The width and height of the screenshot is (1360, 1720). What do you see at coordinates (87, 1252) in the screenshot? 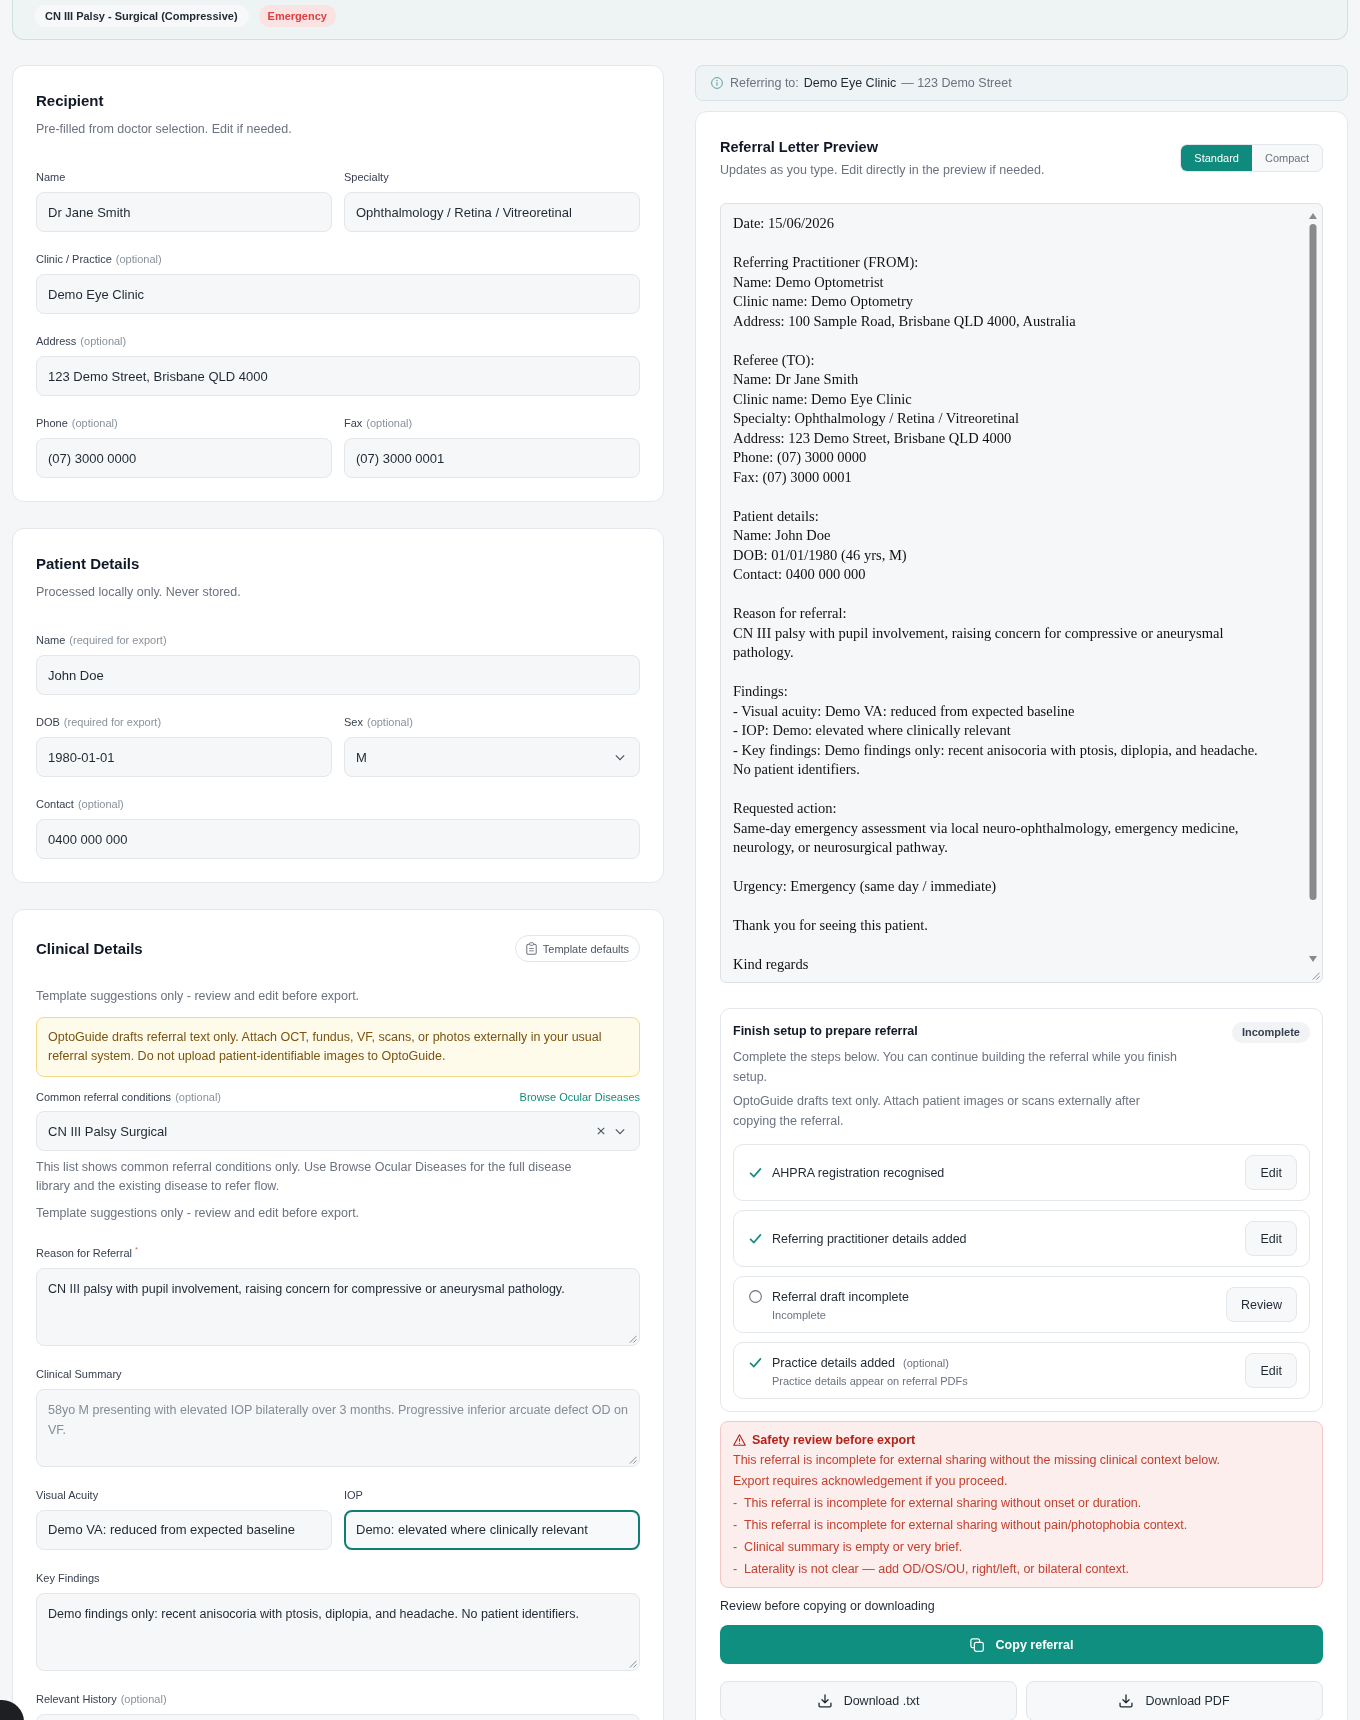
I see `field-label: Reason for Referral $^{*}$` at bounding box center [87, 1252].